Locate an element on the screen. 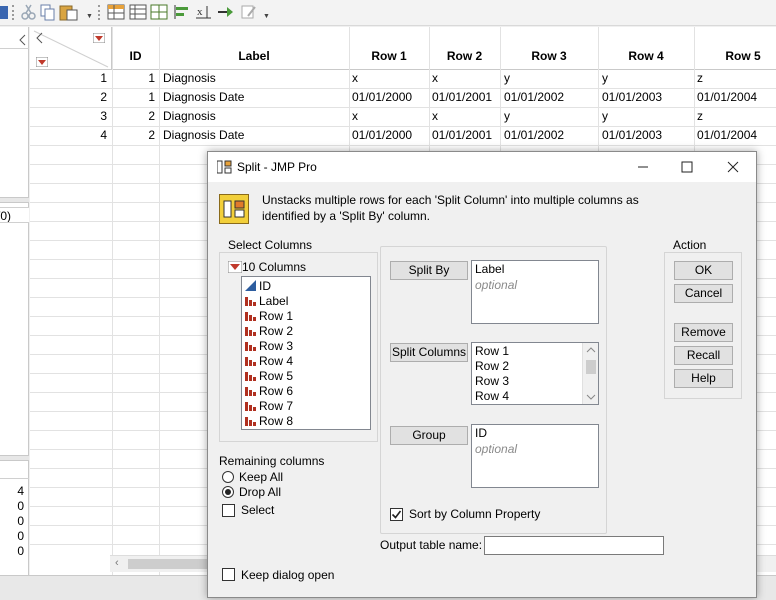 Image resolution: width=776 pixels, height=600 pixels. edit-icon is located at coordinates (249, 12).